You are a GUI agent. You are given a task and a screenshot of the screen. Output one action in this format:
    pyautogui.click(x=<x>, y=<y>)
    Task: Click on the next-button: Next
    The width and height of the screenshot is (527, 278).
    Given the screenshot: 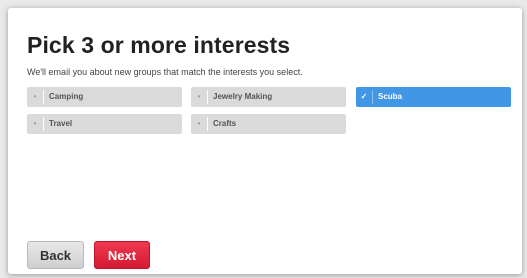 What is the action you would take?
    pyautogui.click(x=122, y=255)
    